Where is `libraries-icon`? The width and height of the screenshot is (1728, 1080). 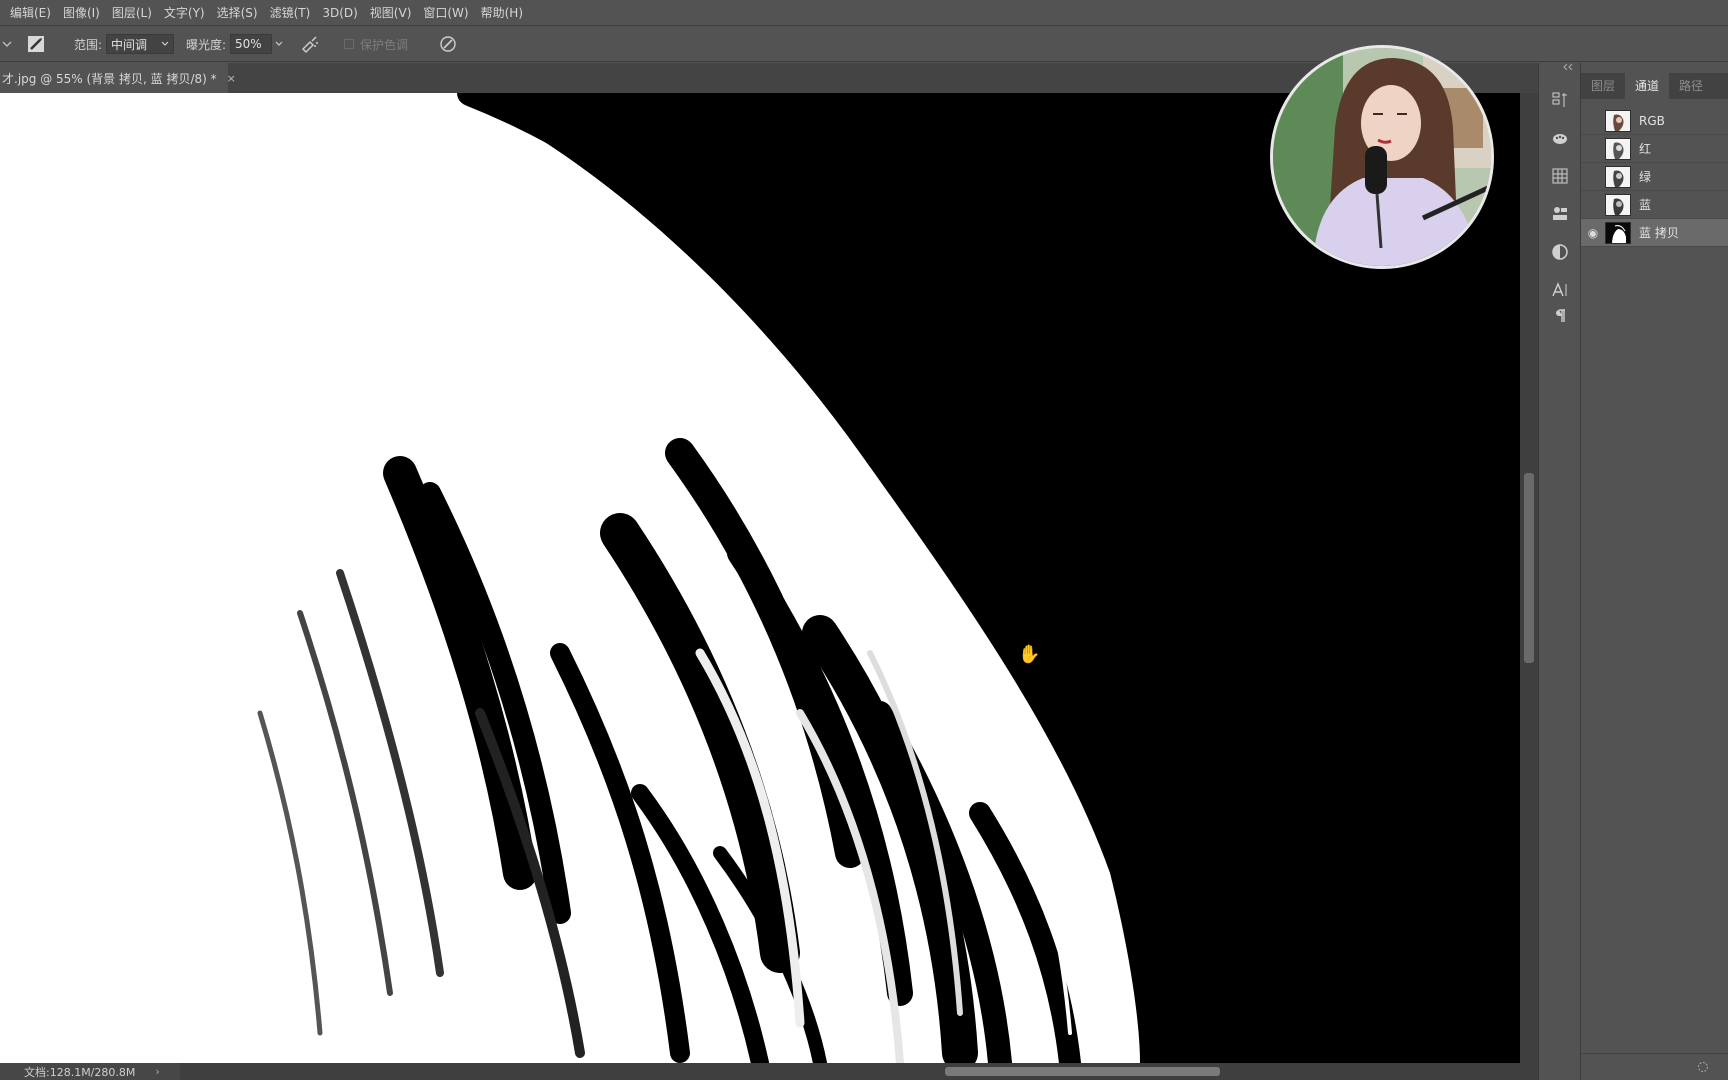
libraries-icon is located at coordinates (1560, 214).